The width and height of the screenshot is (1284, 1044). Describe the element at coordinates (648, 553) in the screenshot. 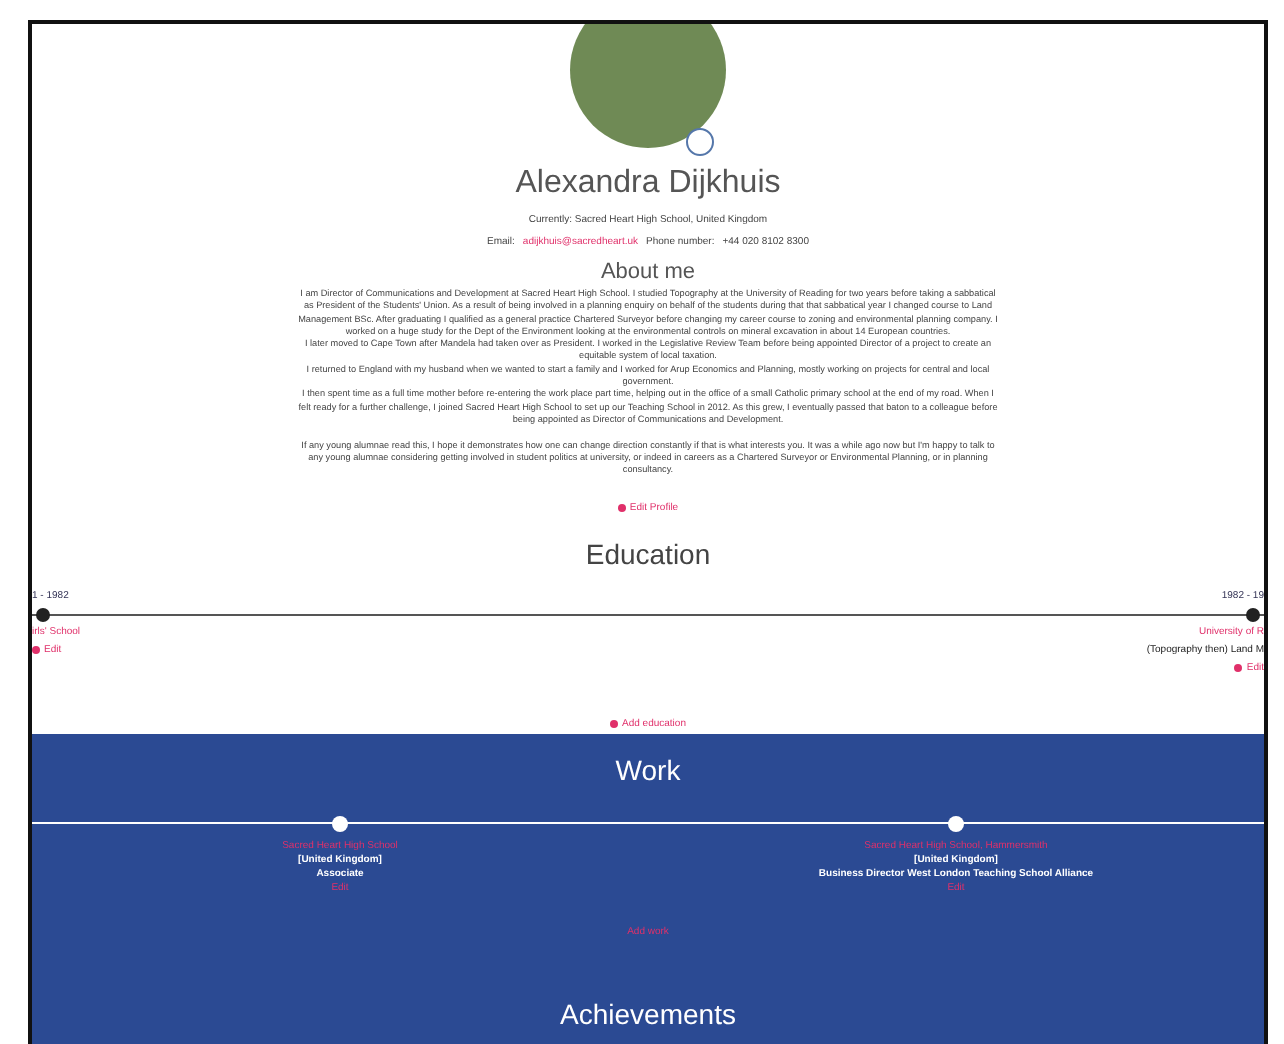

I see `education-heading: Education` at that location.